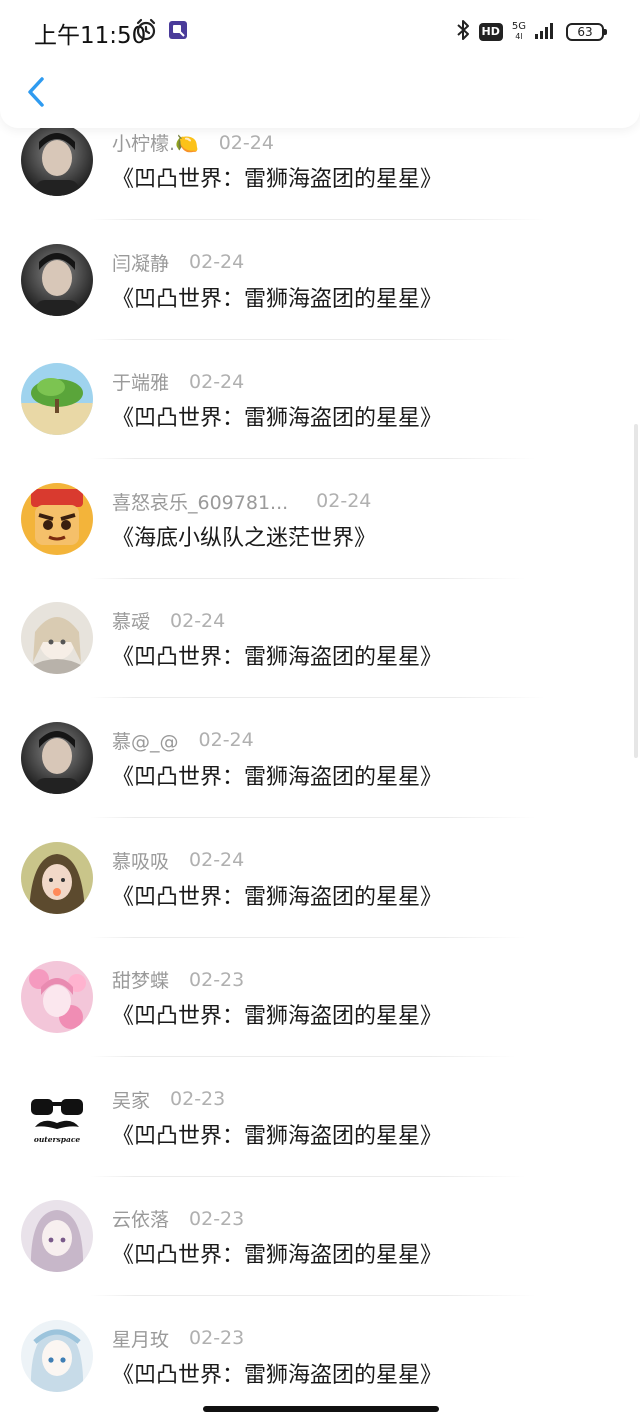  What do you see at coordinates (168, 620) in the screenshot?
I see `item-meta: 慕叆 02-24` at bounding box center [168, 620].